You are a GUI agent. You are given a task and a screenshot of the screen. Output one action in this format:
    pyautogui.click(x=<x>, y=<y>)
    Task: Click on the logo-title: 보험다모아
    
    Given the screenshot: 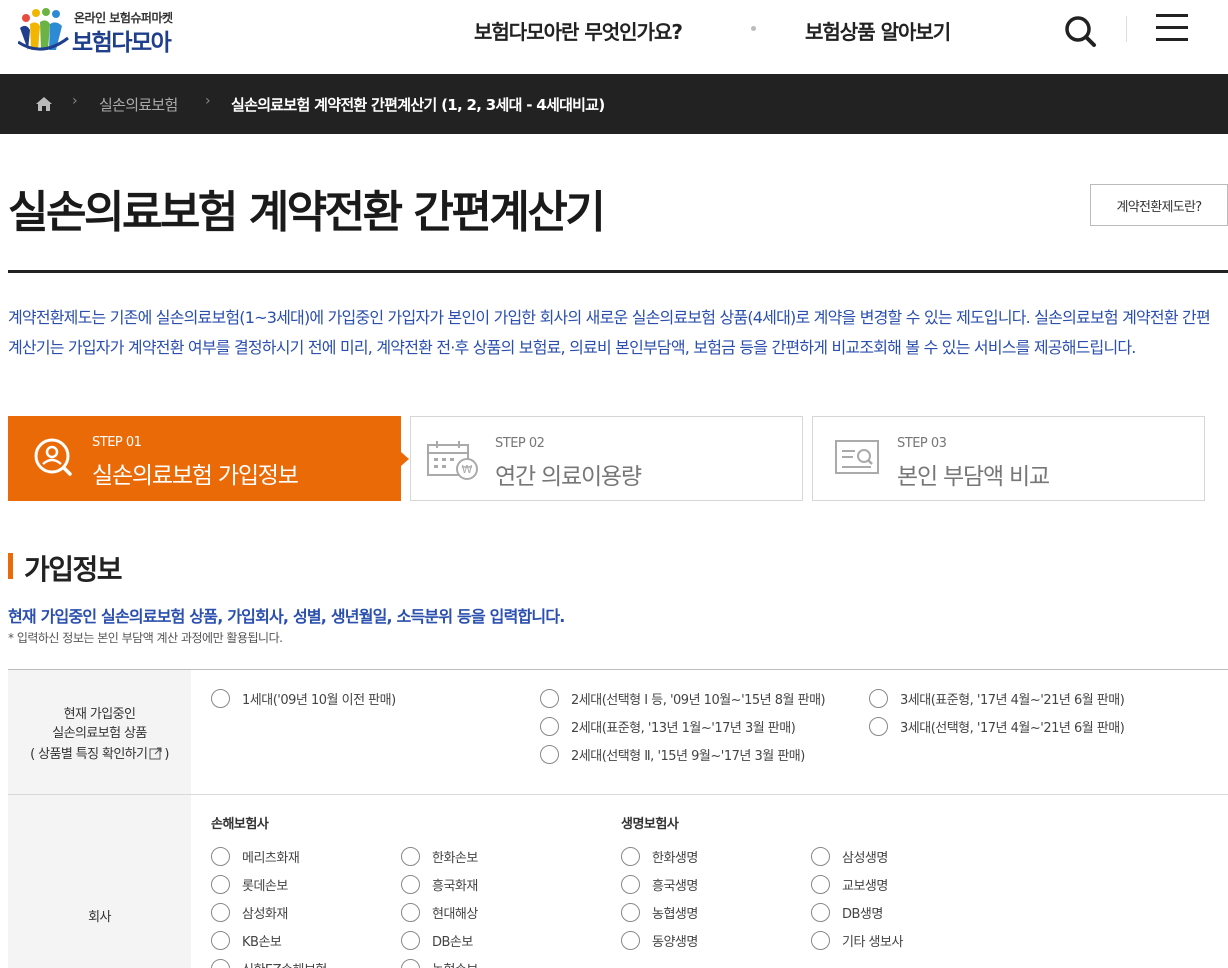 What is the action you would take?
    pyautogui.click(x=122, y=43)
    